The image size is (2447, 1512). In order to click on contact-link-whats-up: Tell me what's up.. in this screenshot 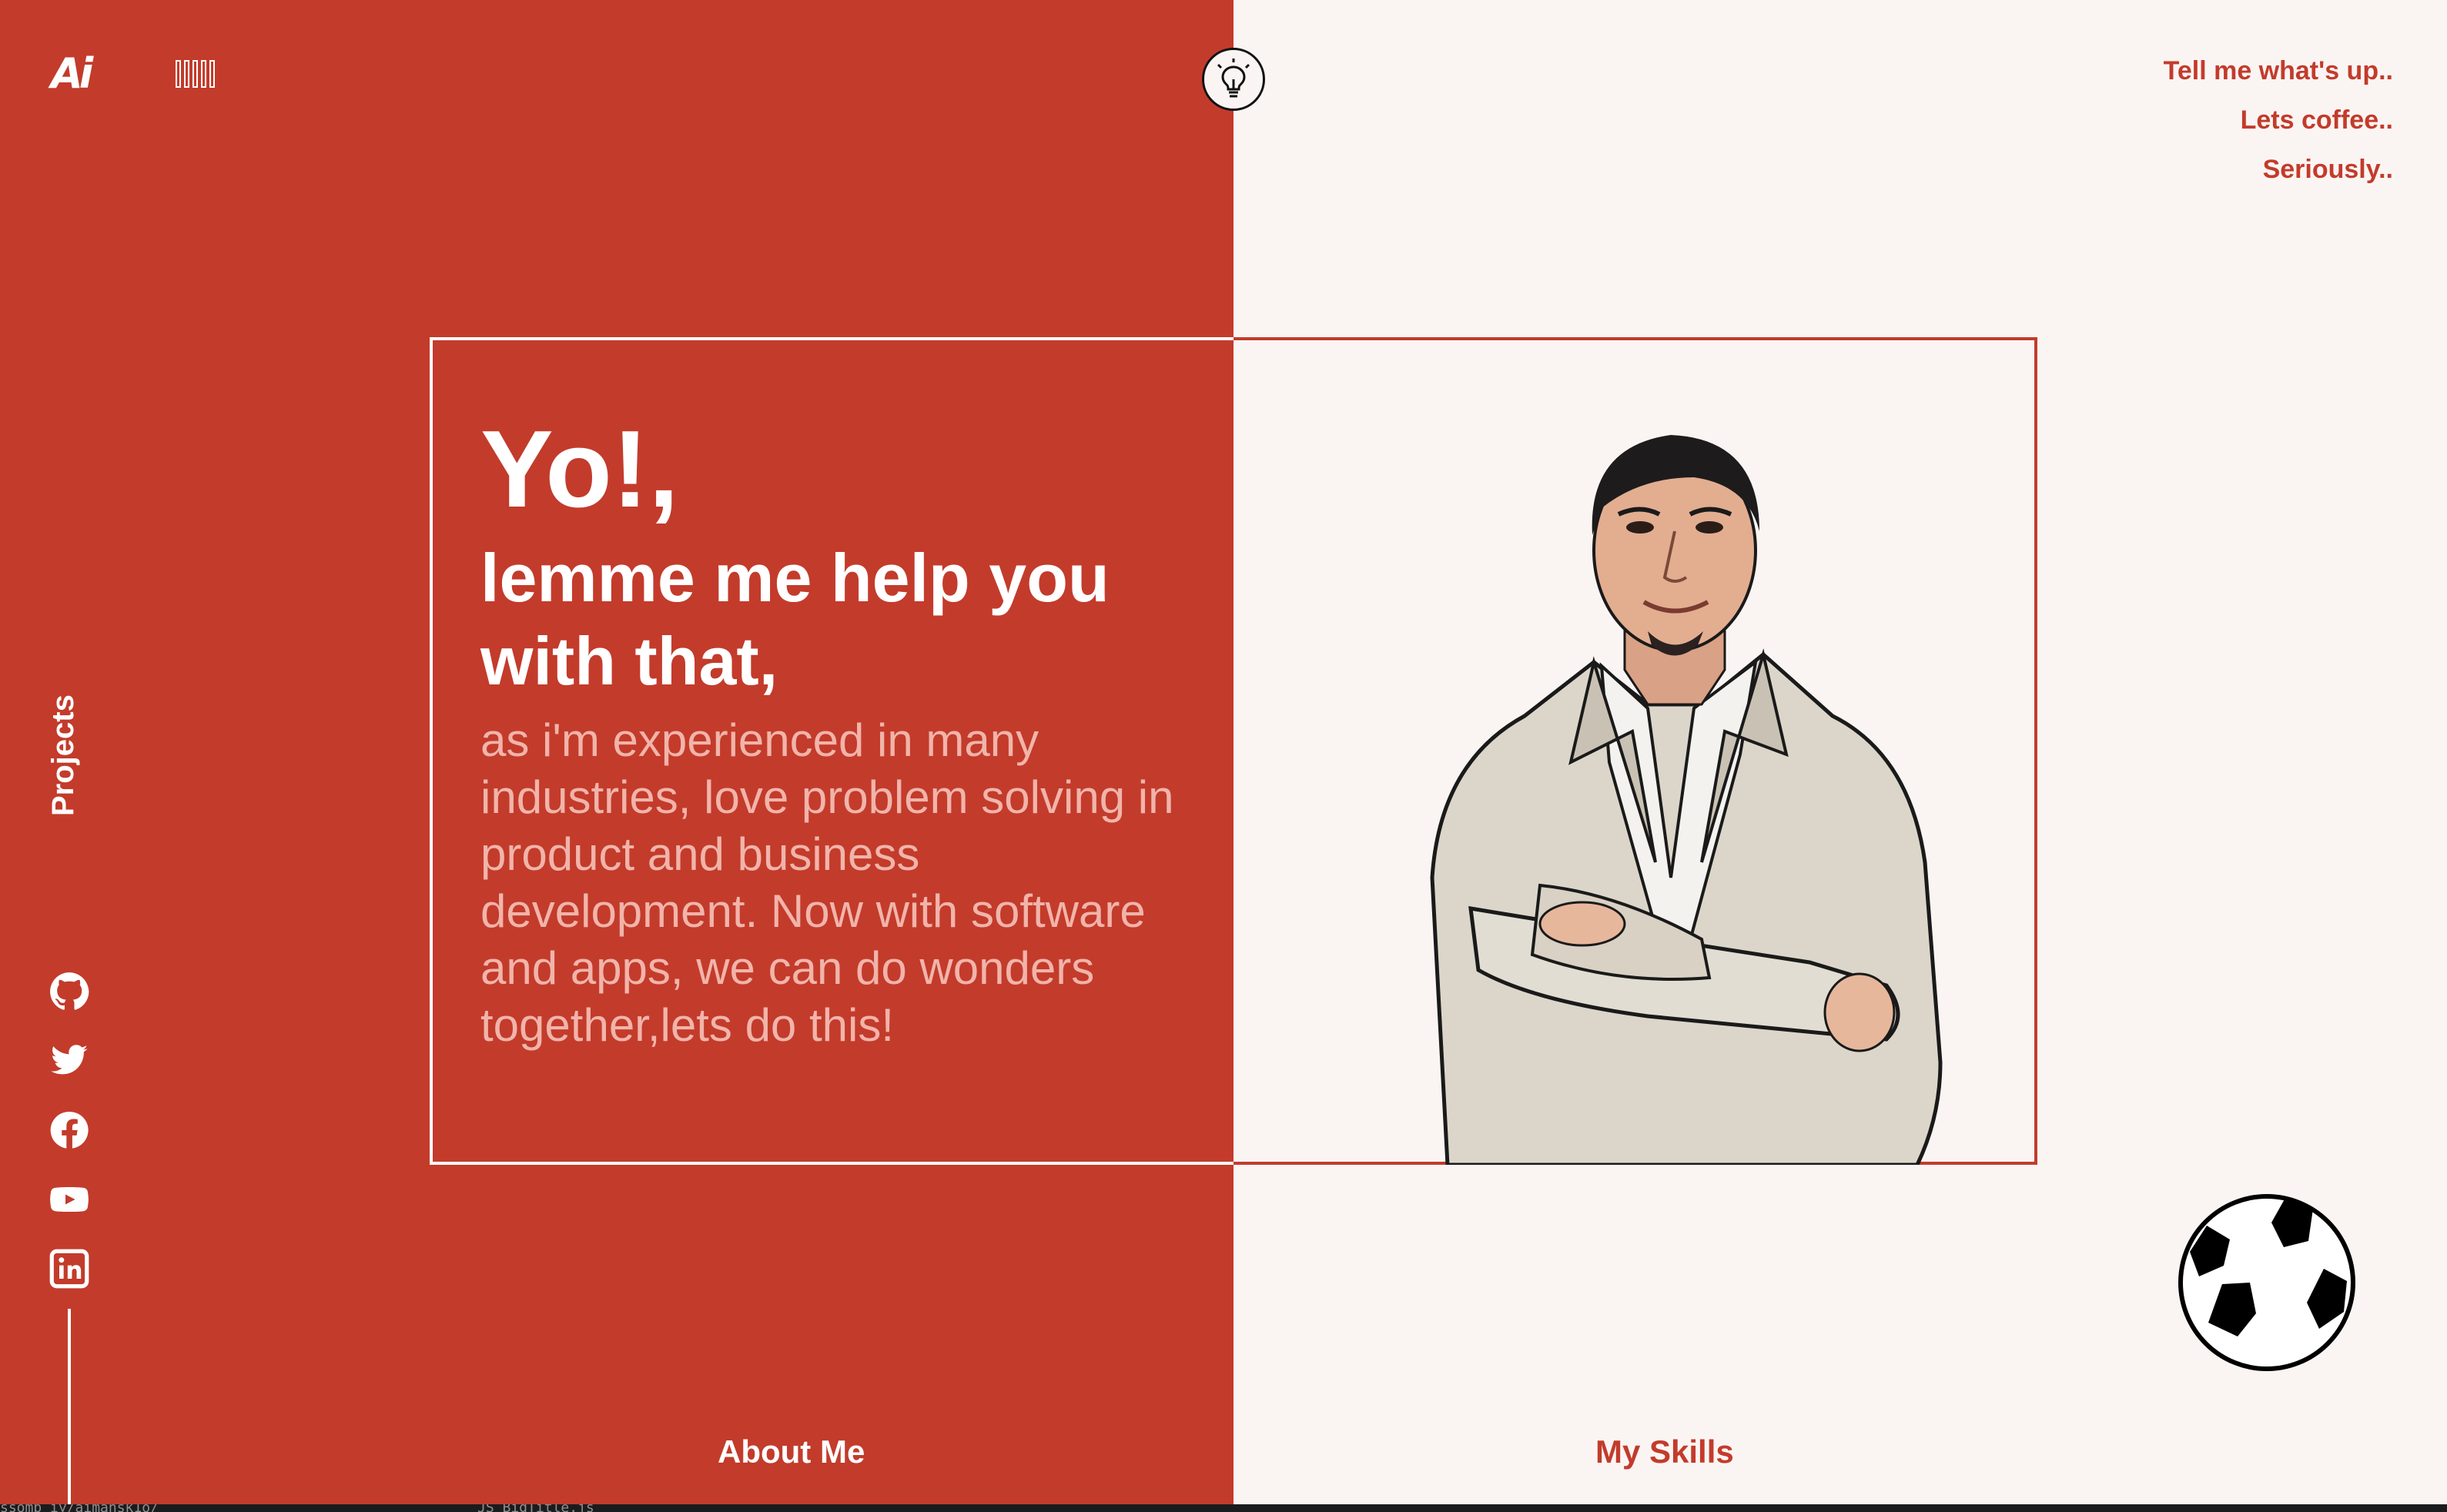, I will do `click(2278, 70)`.